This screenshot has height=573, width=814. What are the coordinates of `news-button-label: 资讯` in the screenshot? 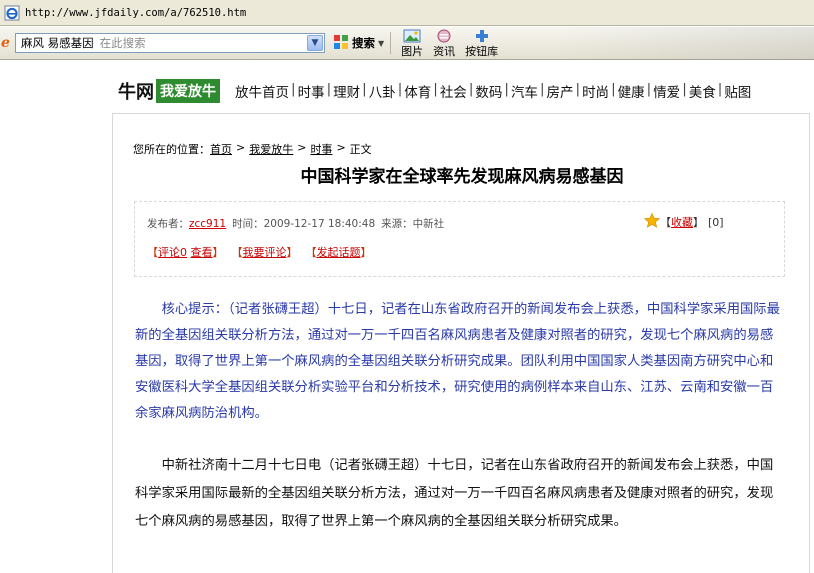 It's located at (444, 51).